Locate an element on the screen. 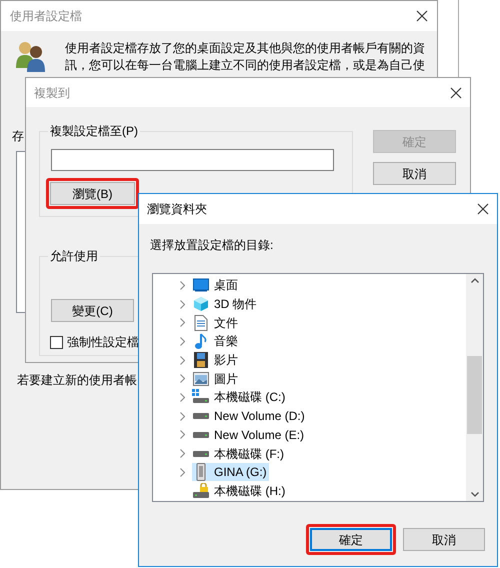 Image resolution: width=500 pixels, height=568 pixels. checkbox-label: 強制性設定檔 is located at coordinates (103, 342).